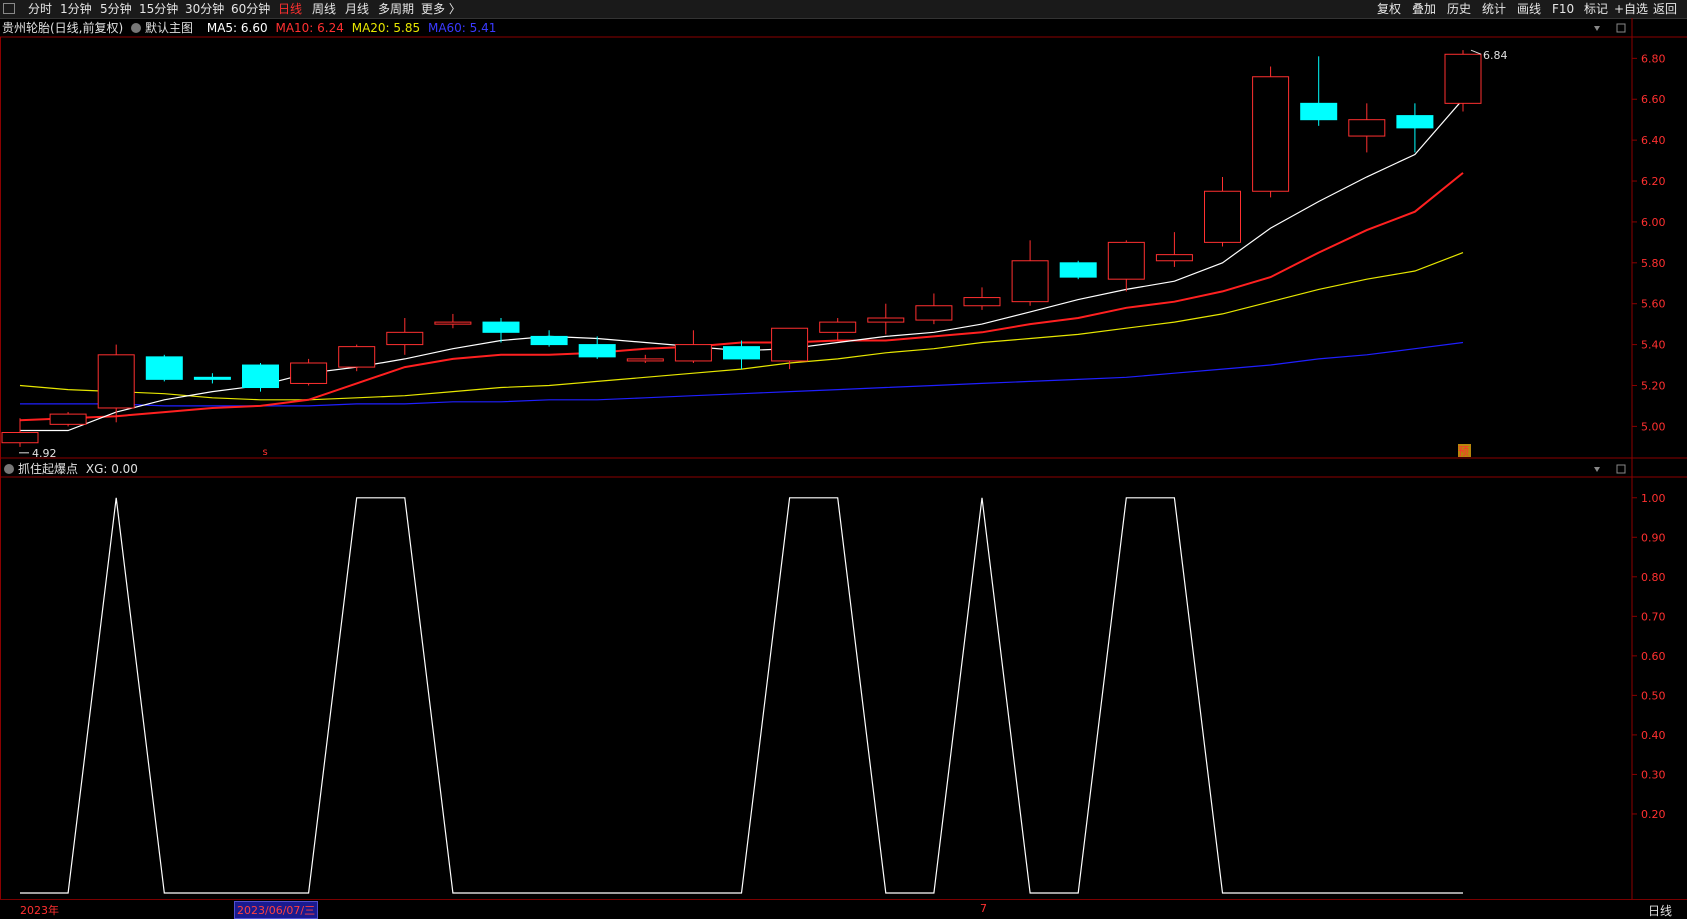 The image size is (1687, 919). I want to click on forecast-marker: 预, so click(1463, 451).